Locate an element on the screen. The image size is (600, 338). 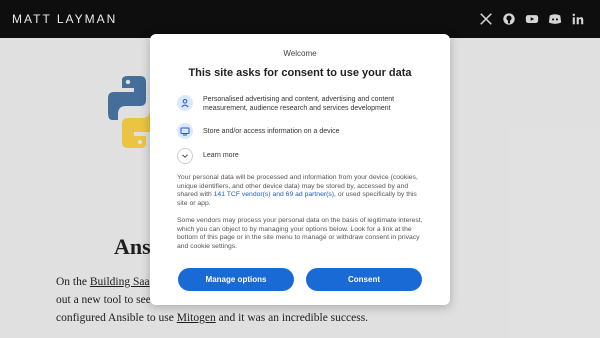
dialog-welcome: Welcome is located at coordinates (300, 53).